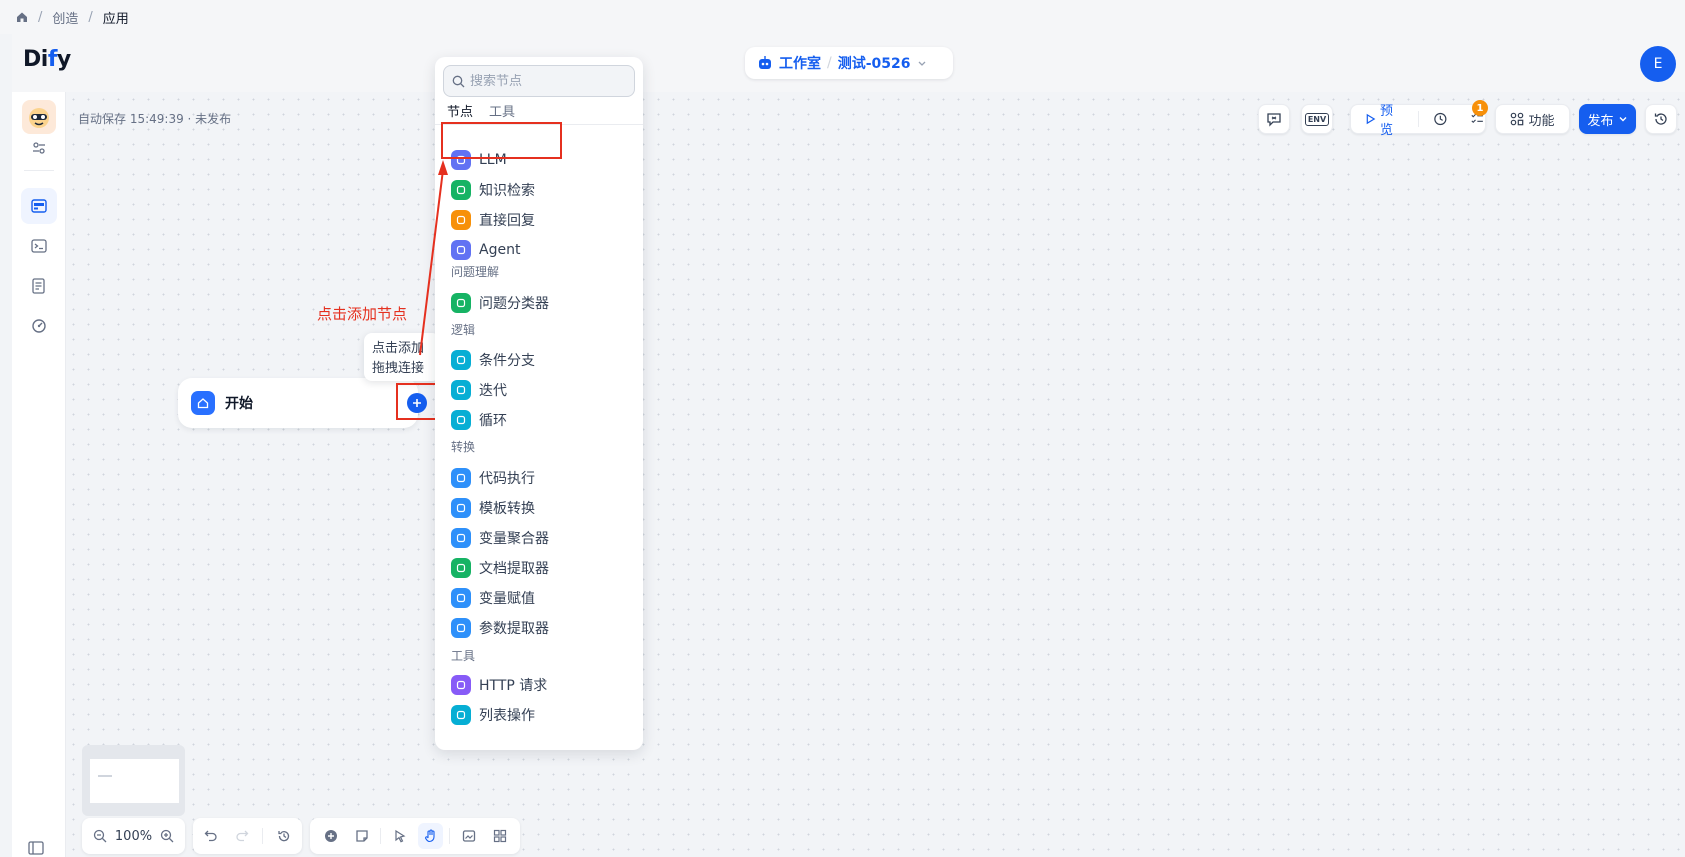 The image size is (1685, 857). Describe the element at coordinates (461, 628) in the screenshot. I see `parameter-extractor-icon` at that location.